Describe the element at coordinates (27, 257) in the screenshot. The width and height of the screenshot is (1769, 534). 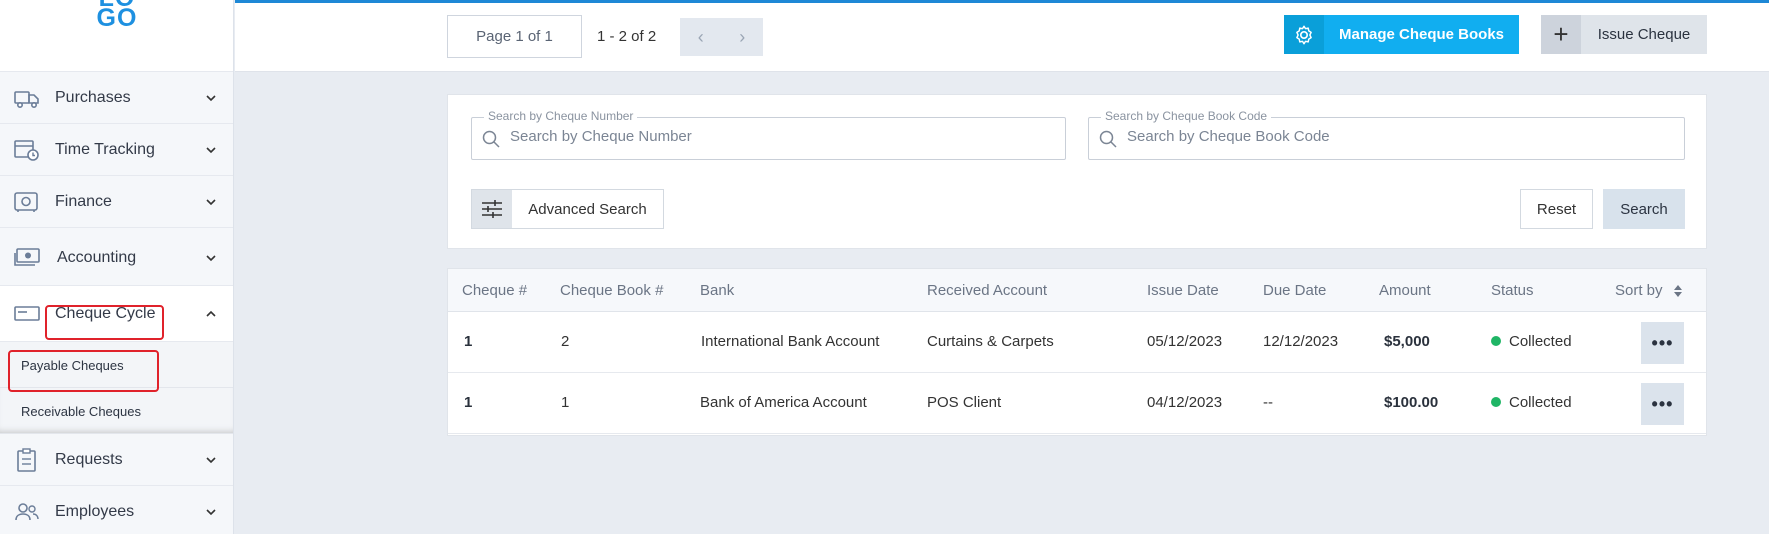
I see `money-icon` at that location.